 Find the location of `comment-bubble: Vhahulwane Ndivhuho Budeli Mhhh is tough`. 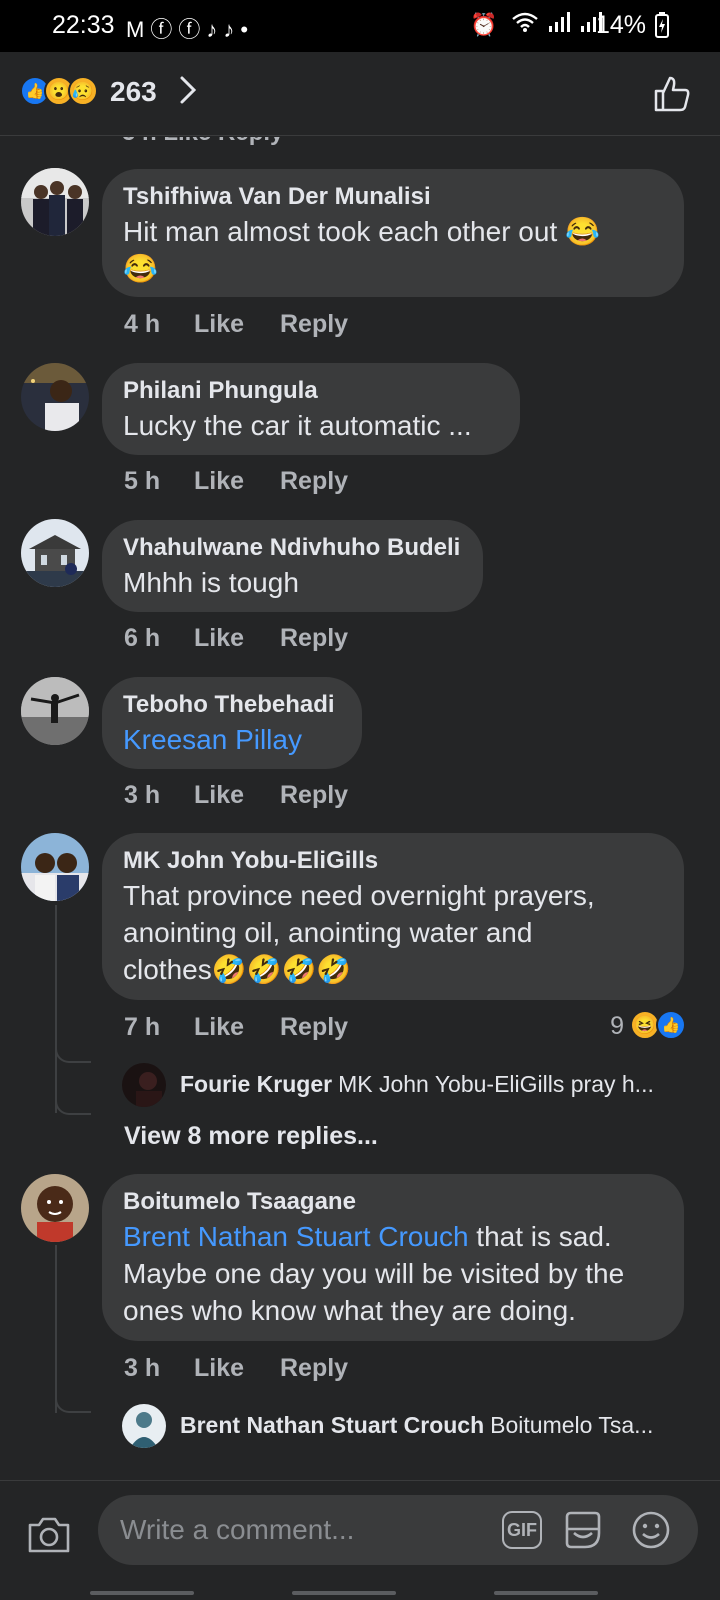

comment-bubble: Vhahulwane Ndivhuho Budeli Mhhh is tough is located at coordinates (292, 566).